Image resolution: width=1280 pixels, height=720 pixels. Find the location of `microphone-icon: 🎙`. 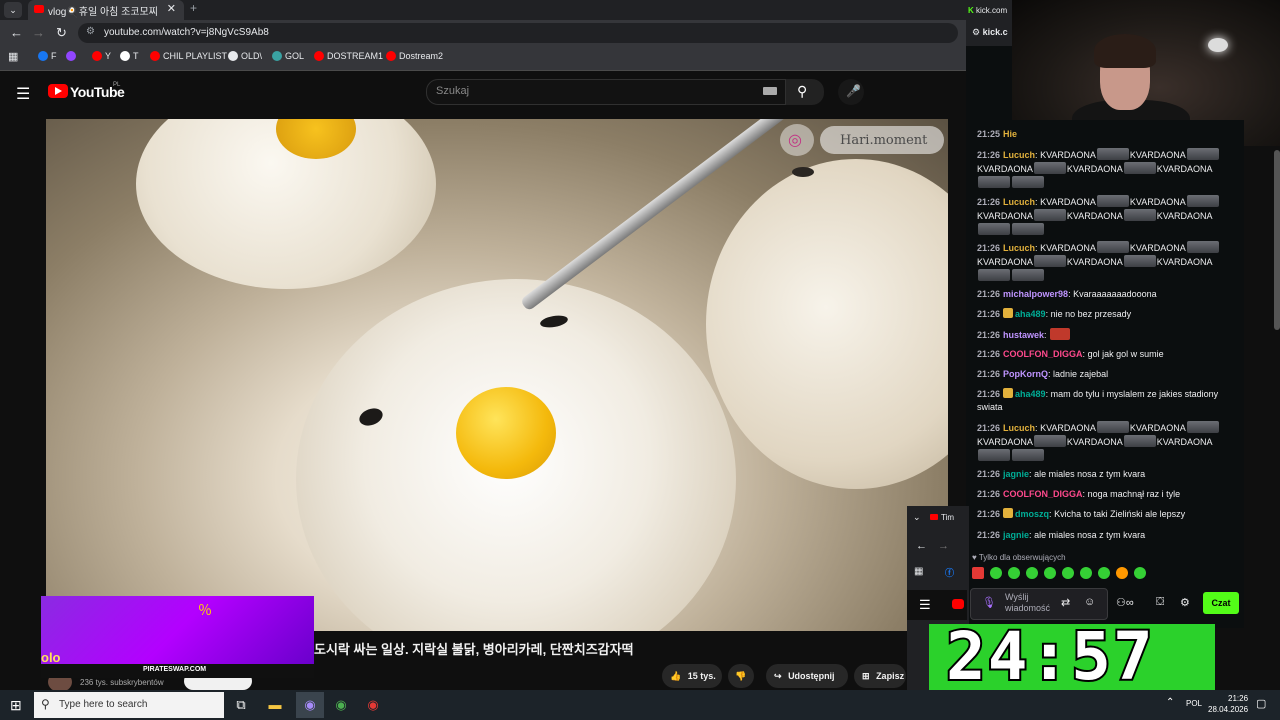

microphone-icon: 🎙 is located at coordinates (989, 602).